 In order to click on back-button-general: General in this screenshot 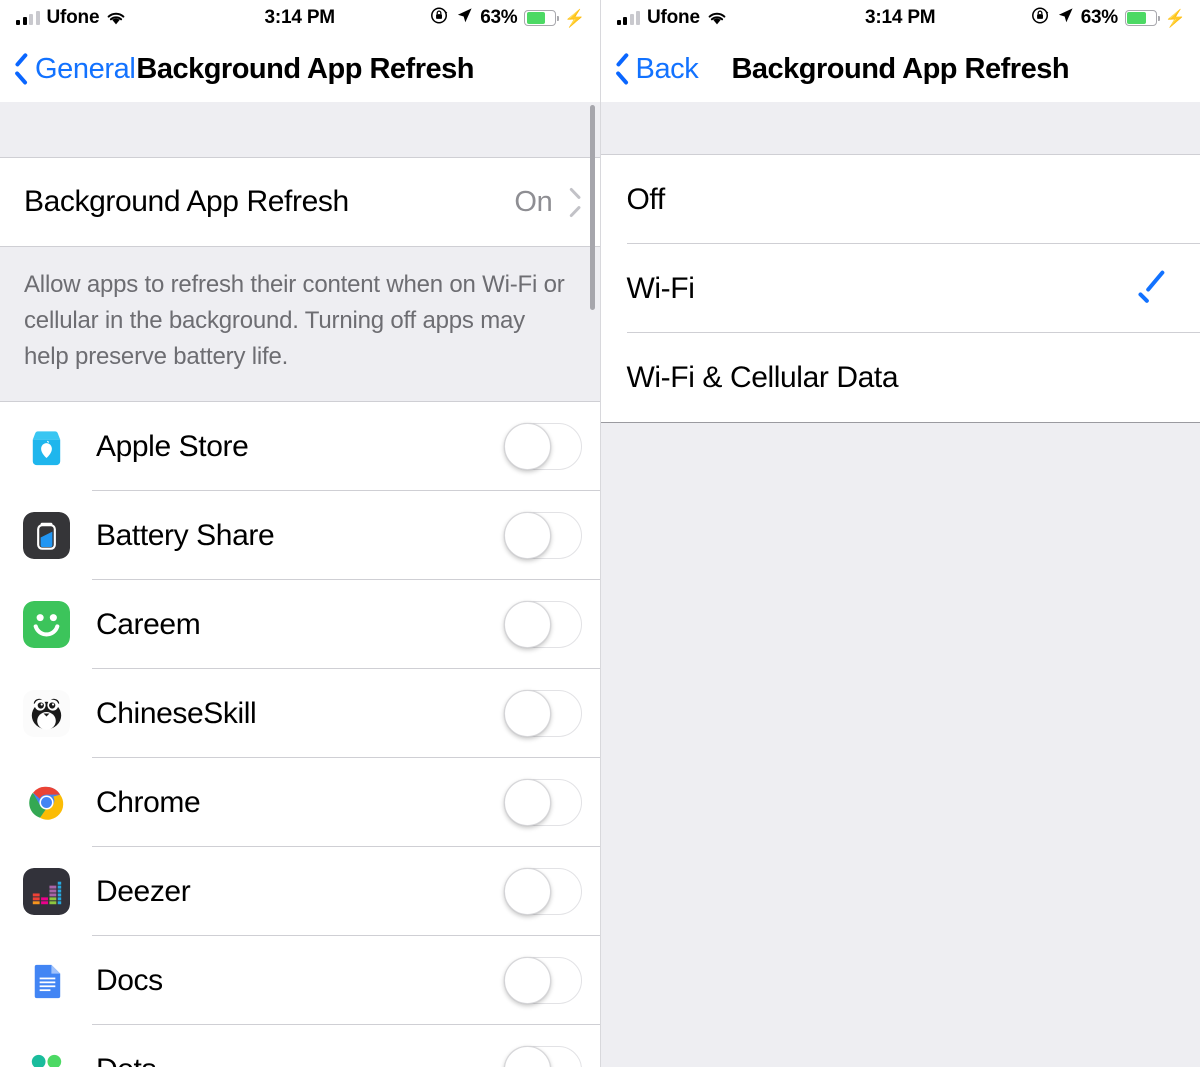, I will do `click(68, 69)`.